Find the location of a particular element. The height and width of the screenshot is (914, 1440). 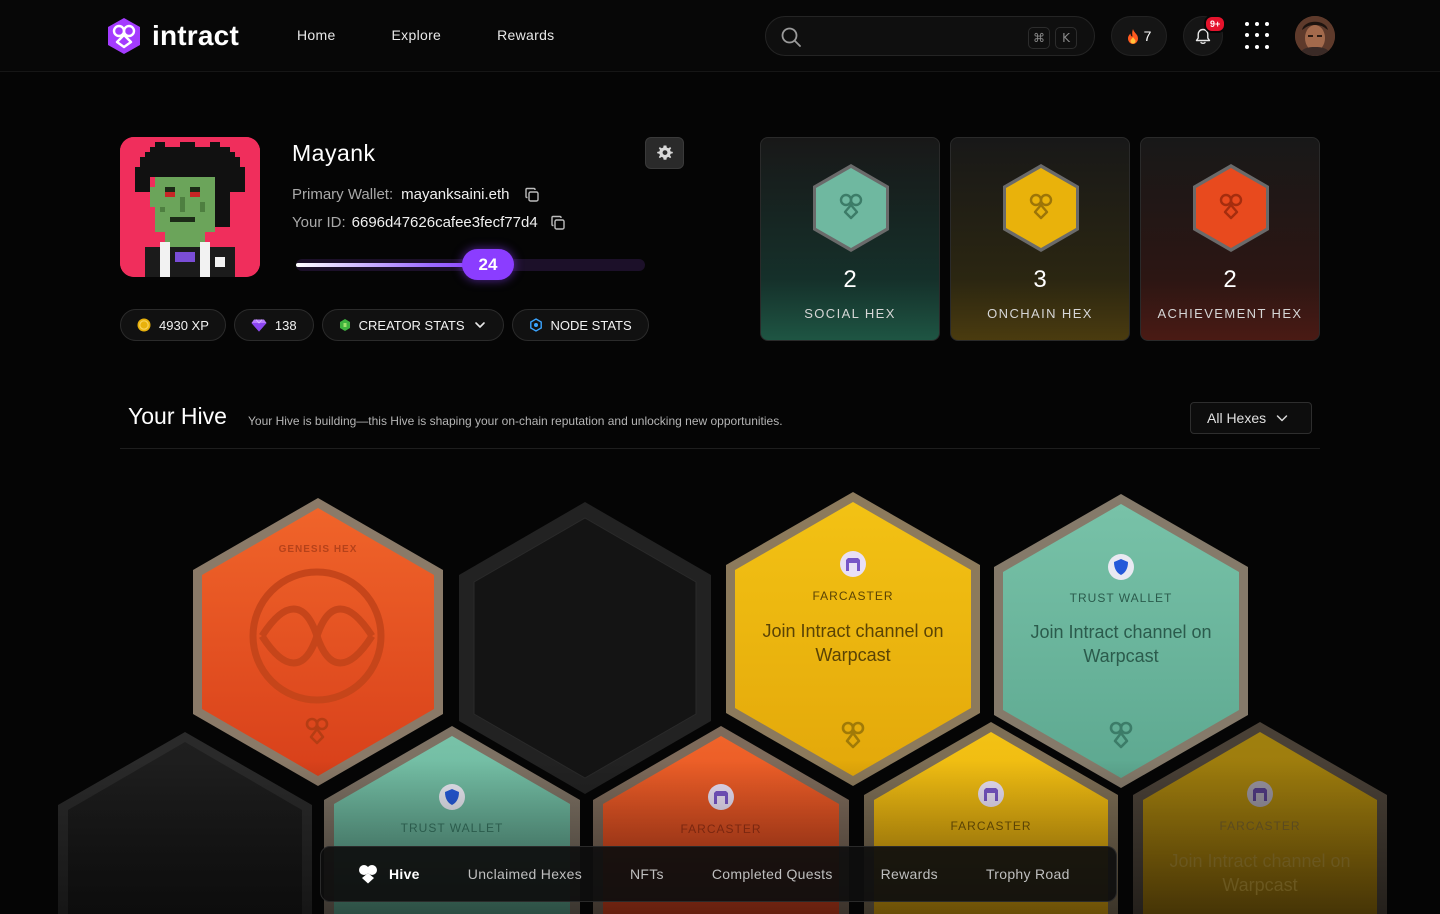

main-nav: Home Explore Rewards is located at coordinates (425, 35).